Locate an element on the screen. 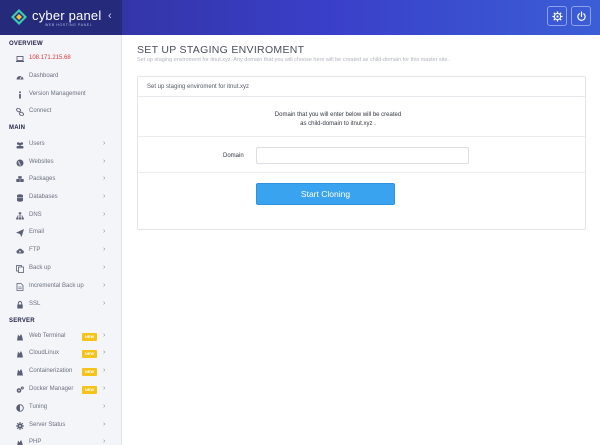 The image size is (600, 445). sidebar-item-label: Containerization is located at coordinates (51, 371).